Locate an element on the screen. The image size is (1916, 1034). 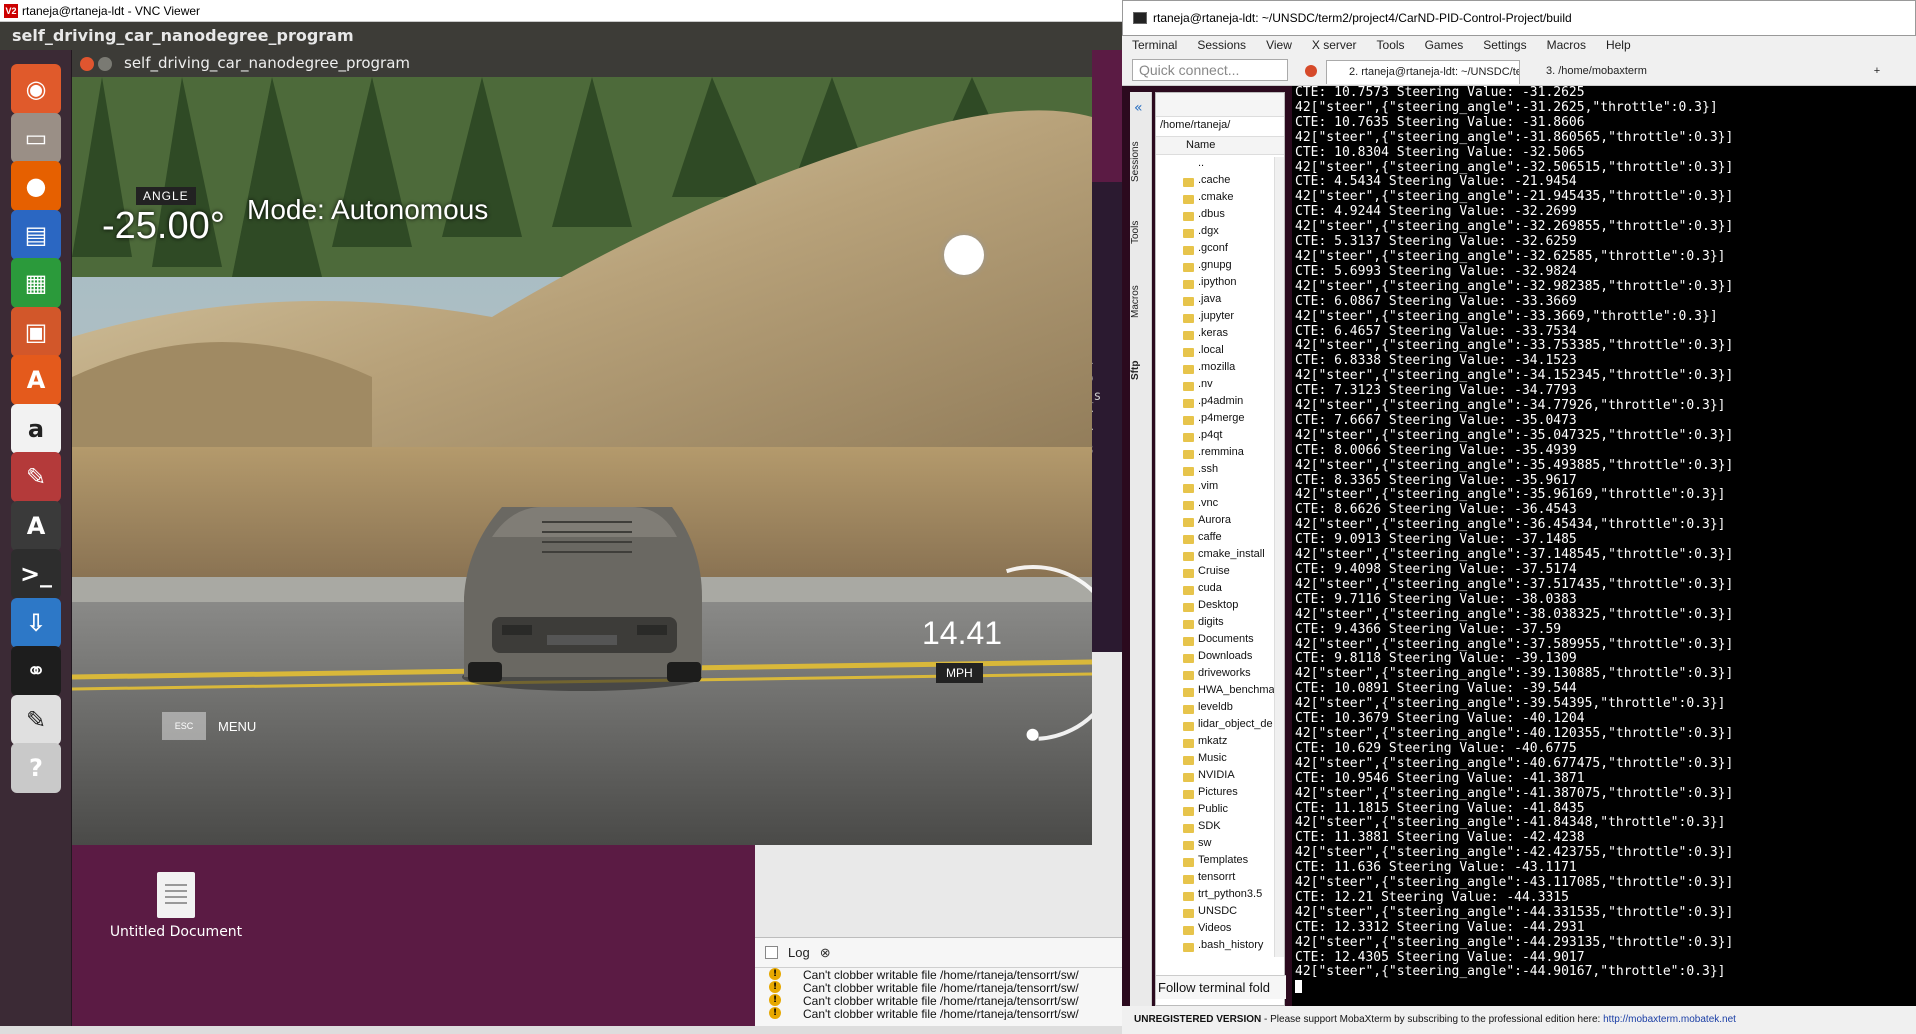
file-item: caffe is located at coordinates (1215, 539).